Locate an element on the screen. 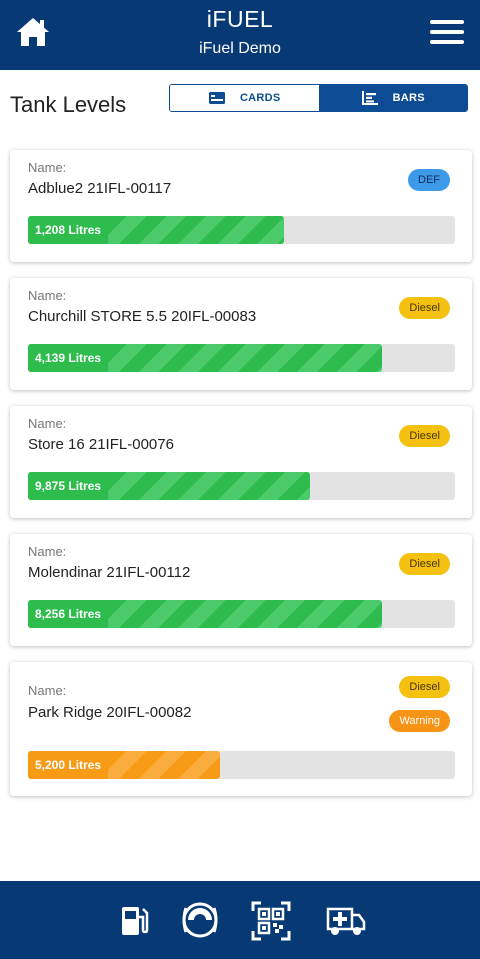 This screenshot has height=959, width=480. view-toggle: CARDS BARS is located at coordinates (318, 98).